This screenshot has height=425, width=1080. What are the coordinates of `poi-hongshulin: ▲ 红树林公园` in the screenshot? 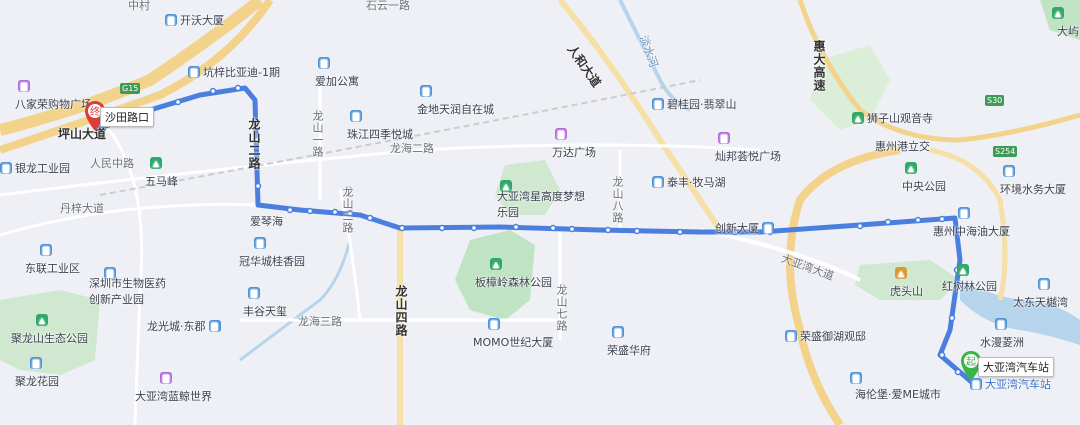 It's located at (984, 277).